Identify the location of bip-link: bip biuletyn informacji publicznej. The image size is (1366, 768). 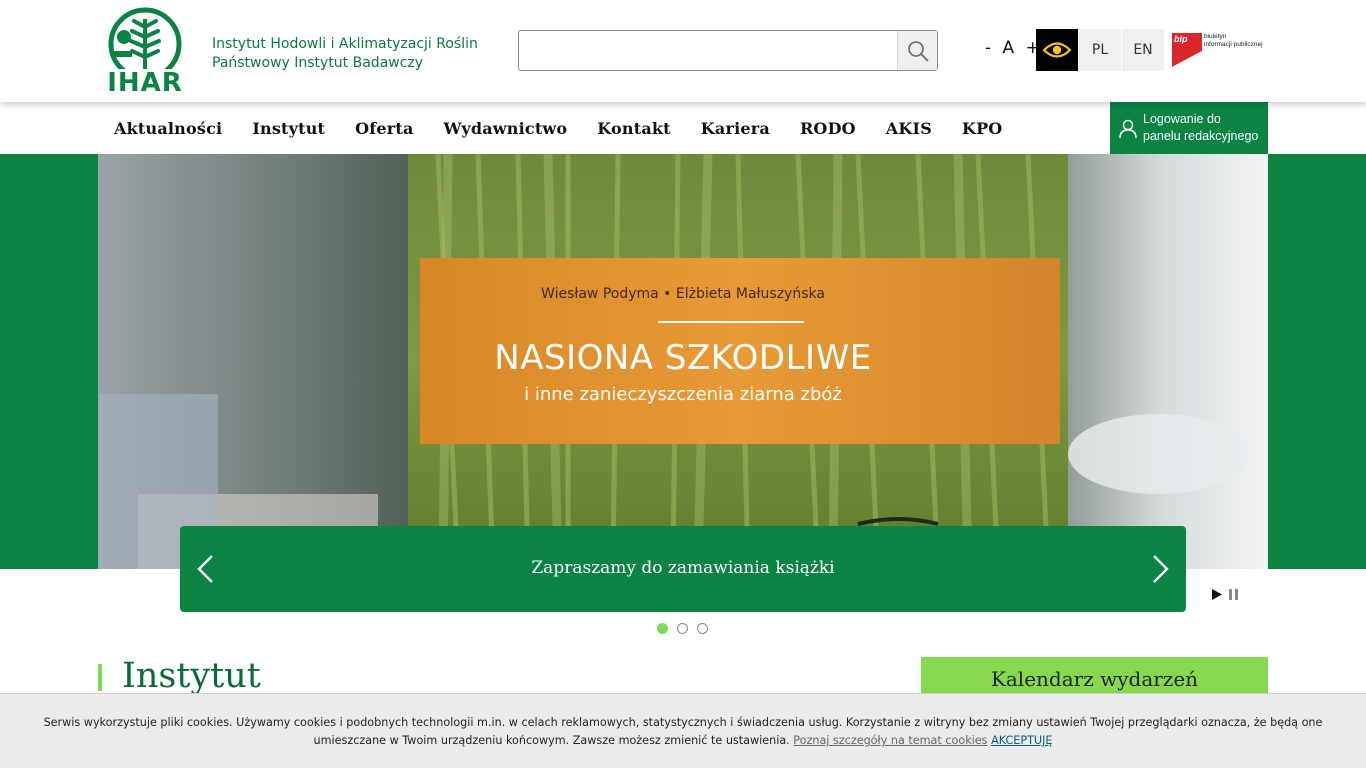
(1220, 50).